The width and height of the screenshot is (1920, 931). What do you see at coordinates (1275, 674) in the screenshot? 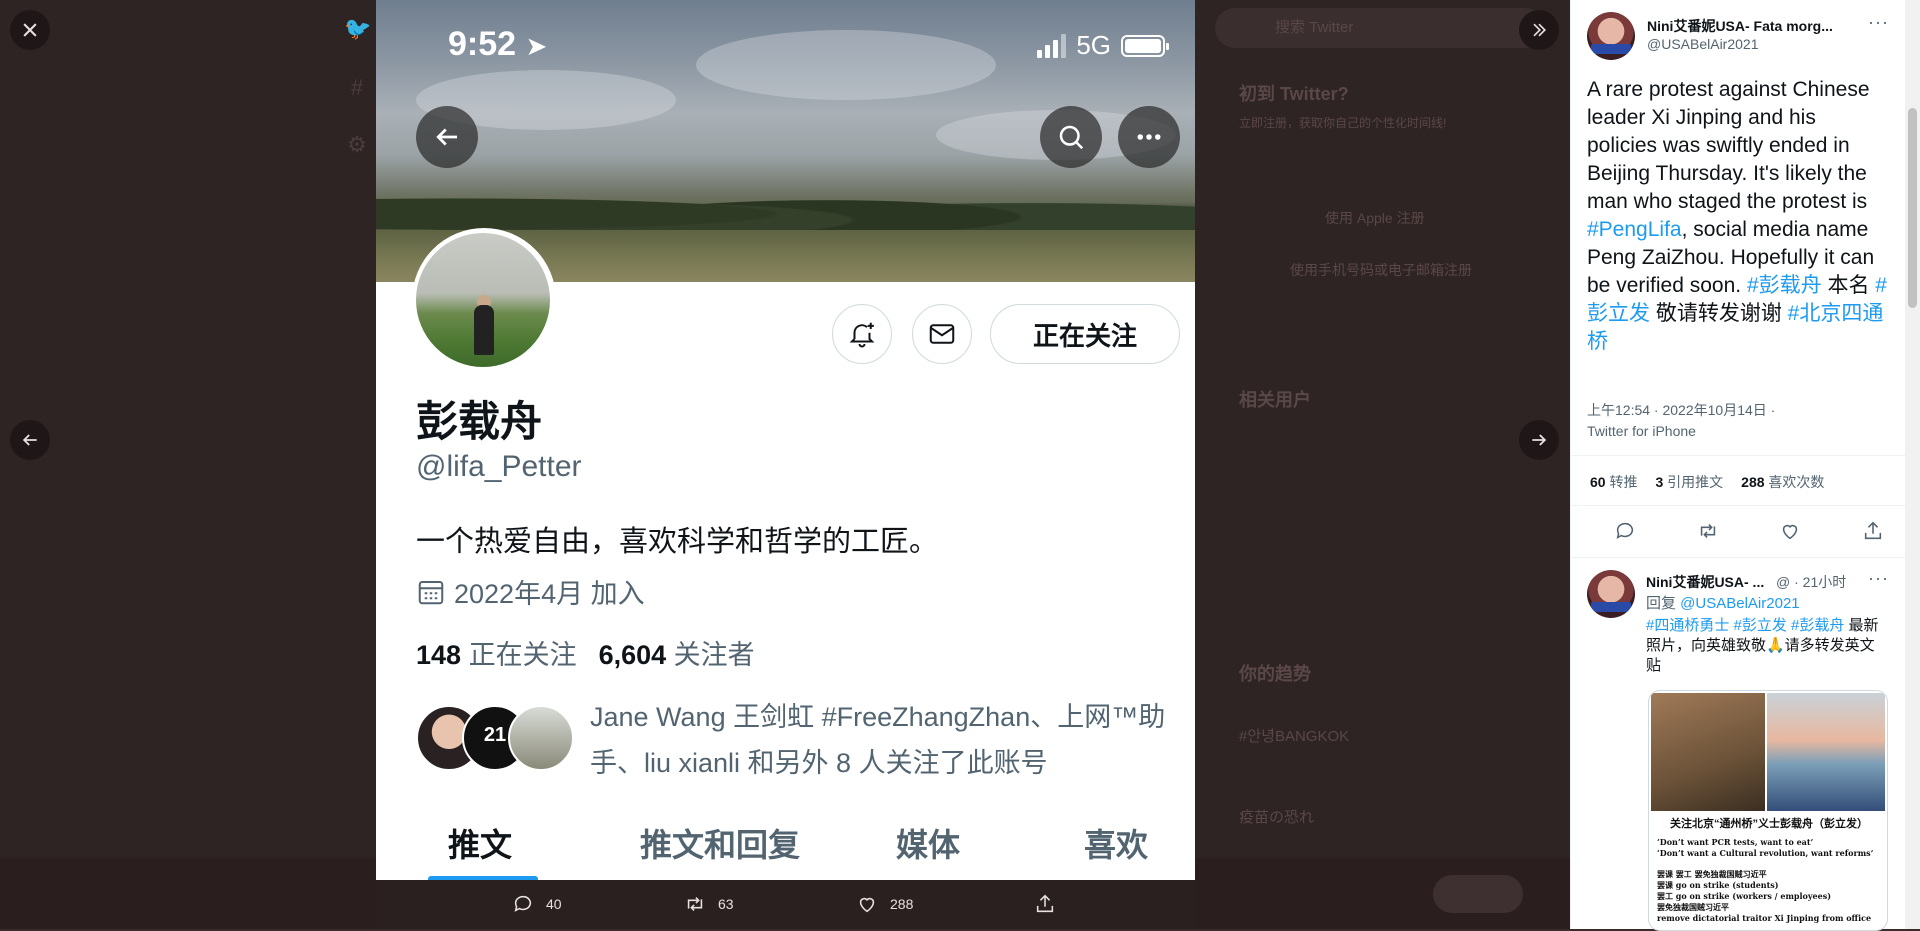
I see `bg-trends: 你的趋势` at bounding box center [1275, 674].